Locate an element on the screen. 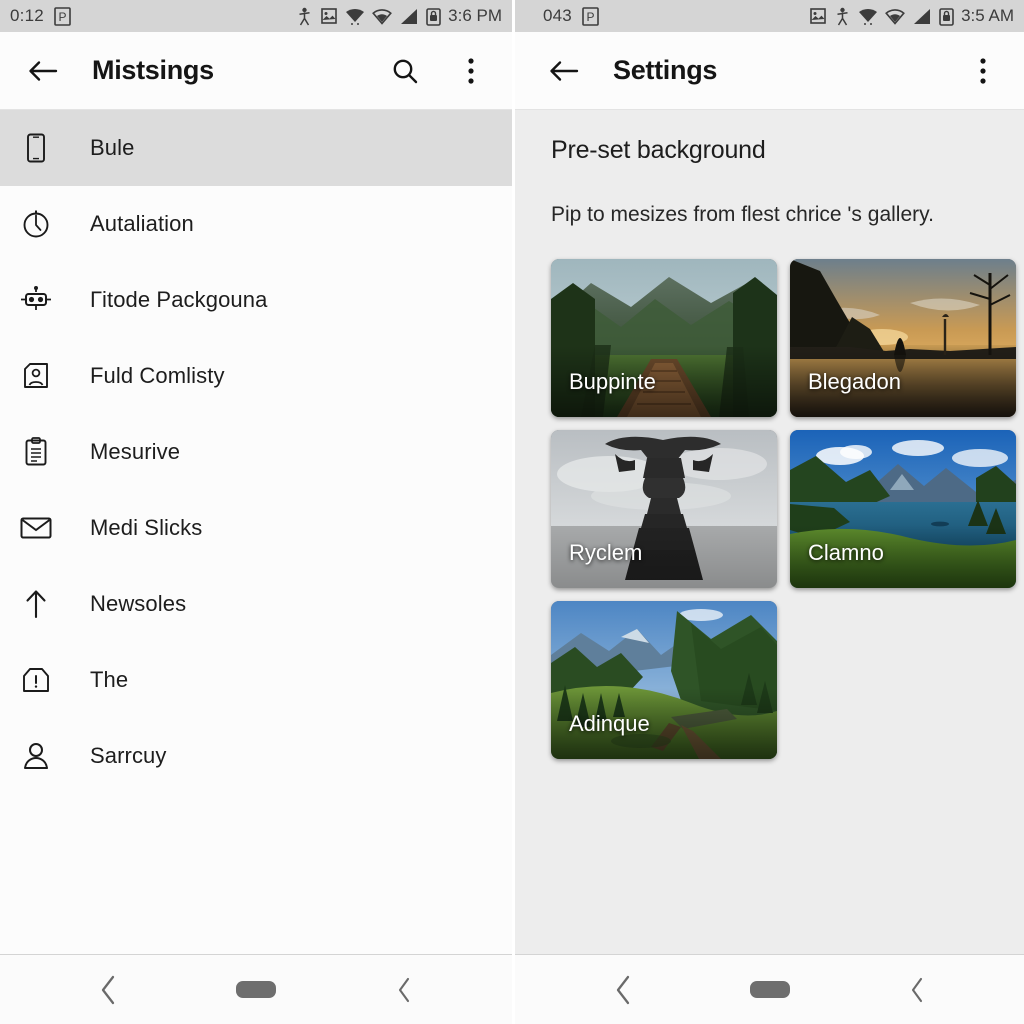 The width and height of the screenshot is (1024, 1024). list-item-sarrcuy: Sarrcuy is located at coordinates (256, 756).